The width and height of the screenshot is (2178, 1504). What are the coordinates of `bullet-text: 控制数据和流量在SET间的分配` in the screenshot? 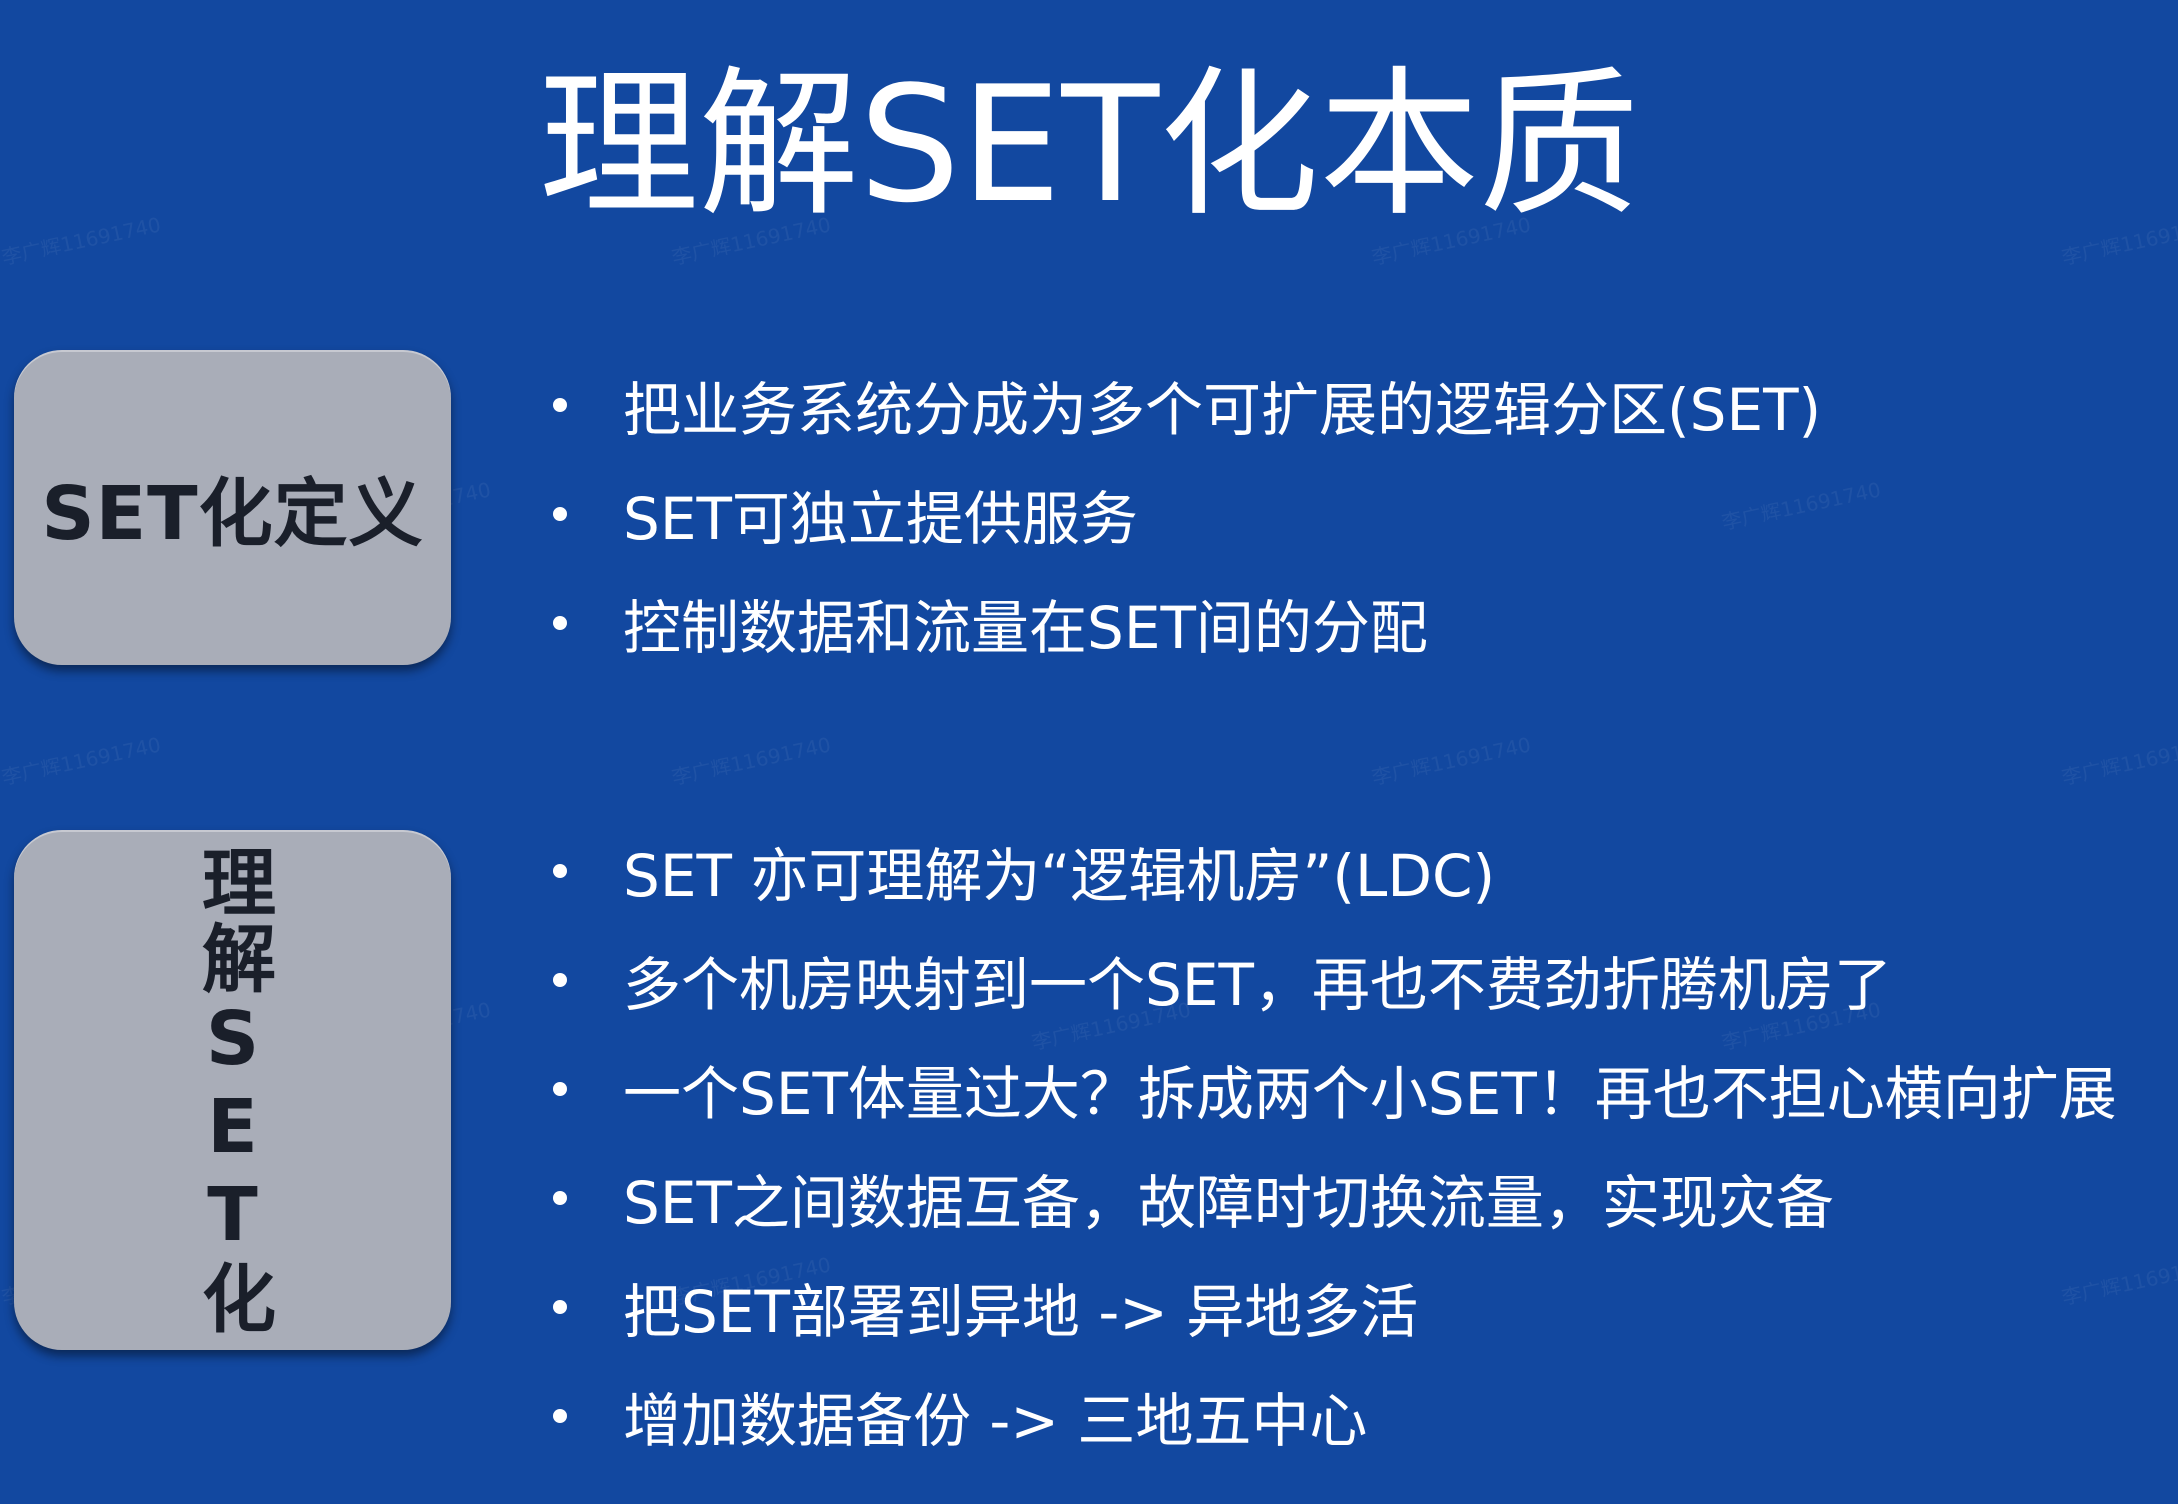 It's located at (1025, 627).